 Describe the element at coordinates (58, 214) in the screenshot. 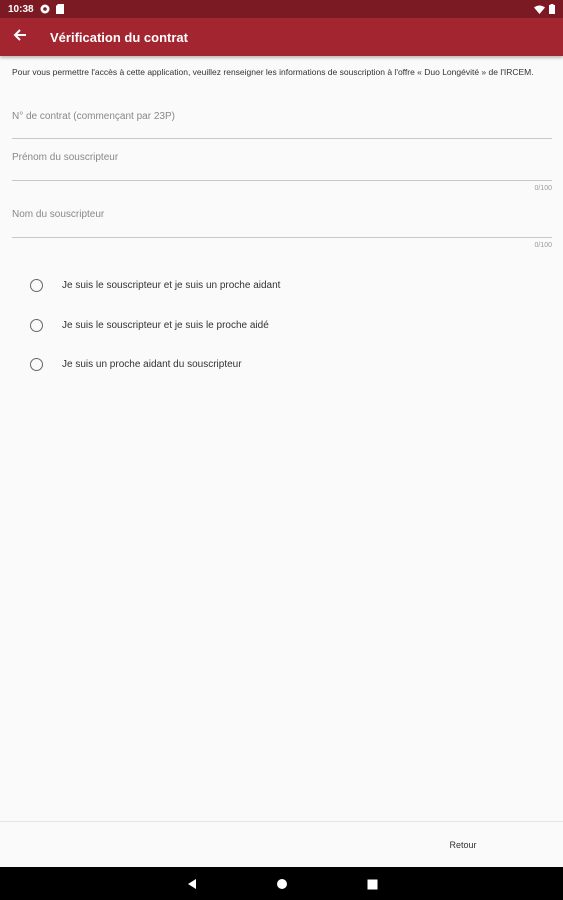

I see `lastname-placeholder: Nom du souscripteur` at that location.